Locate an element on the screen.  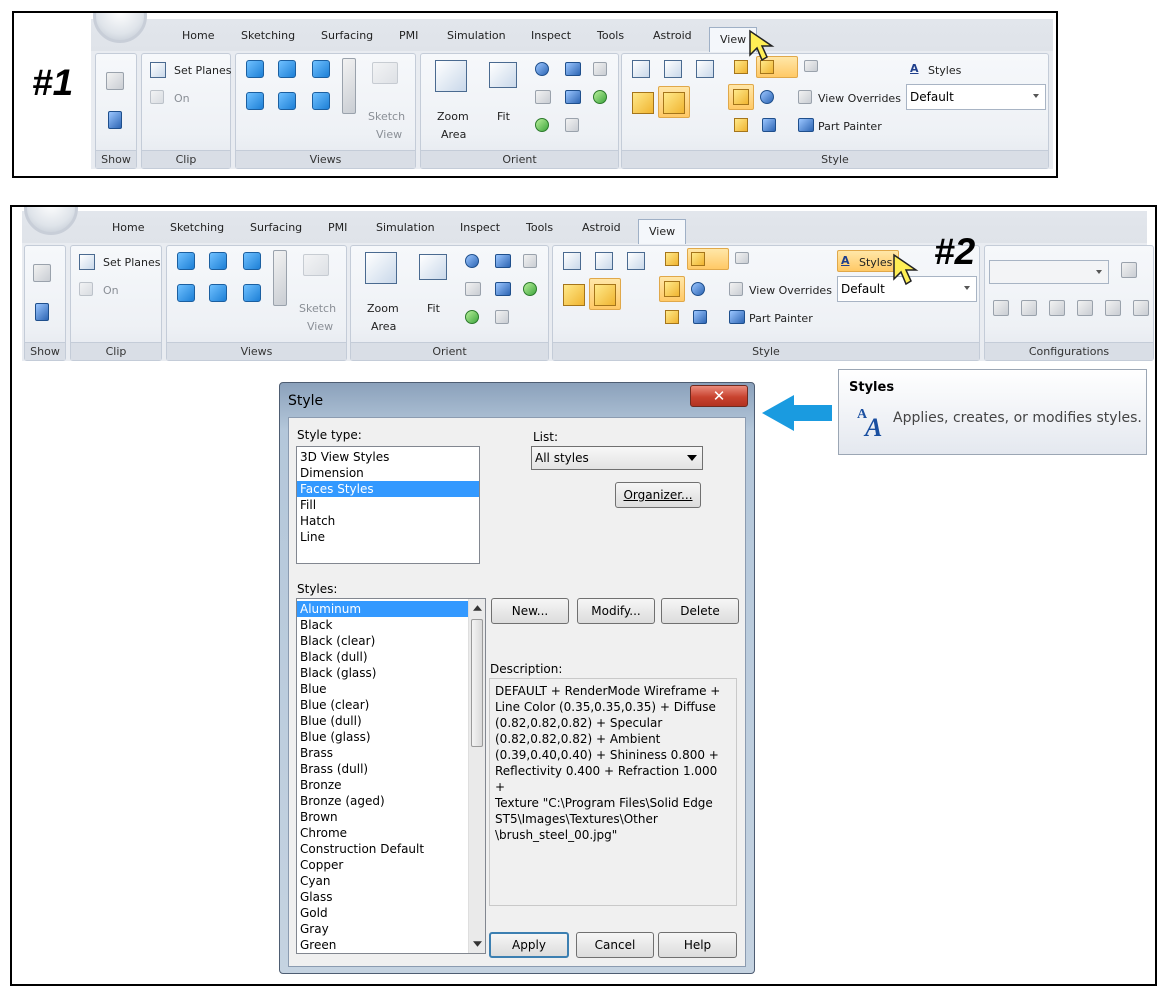
zoom-area-icon is located at coordinates (381, 268).